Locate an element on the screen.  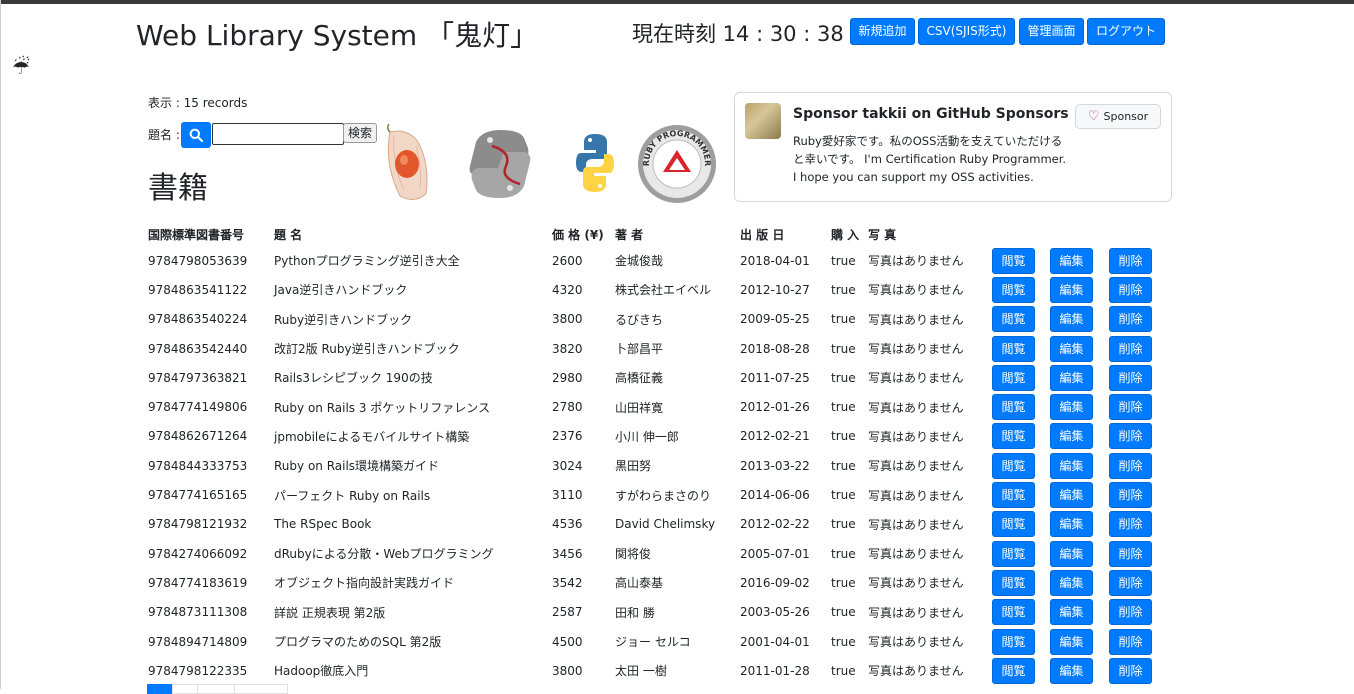
isbn-cell: 9784274066092 is located at coordinates (198, 553).